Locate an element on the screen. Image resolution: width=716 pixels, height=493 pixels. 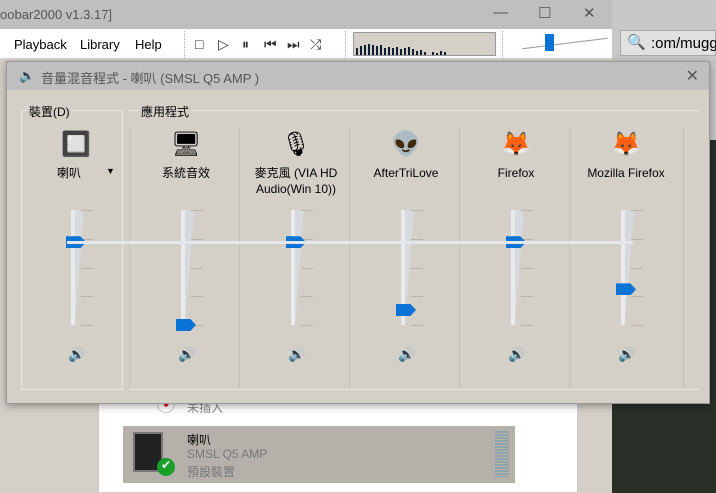
microphone-icon: 🎙 is located at coordinates (296, 144).